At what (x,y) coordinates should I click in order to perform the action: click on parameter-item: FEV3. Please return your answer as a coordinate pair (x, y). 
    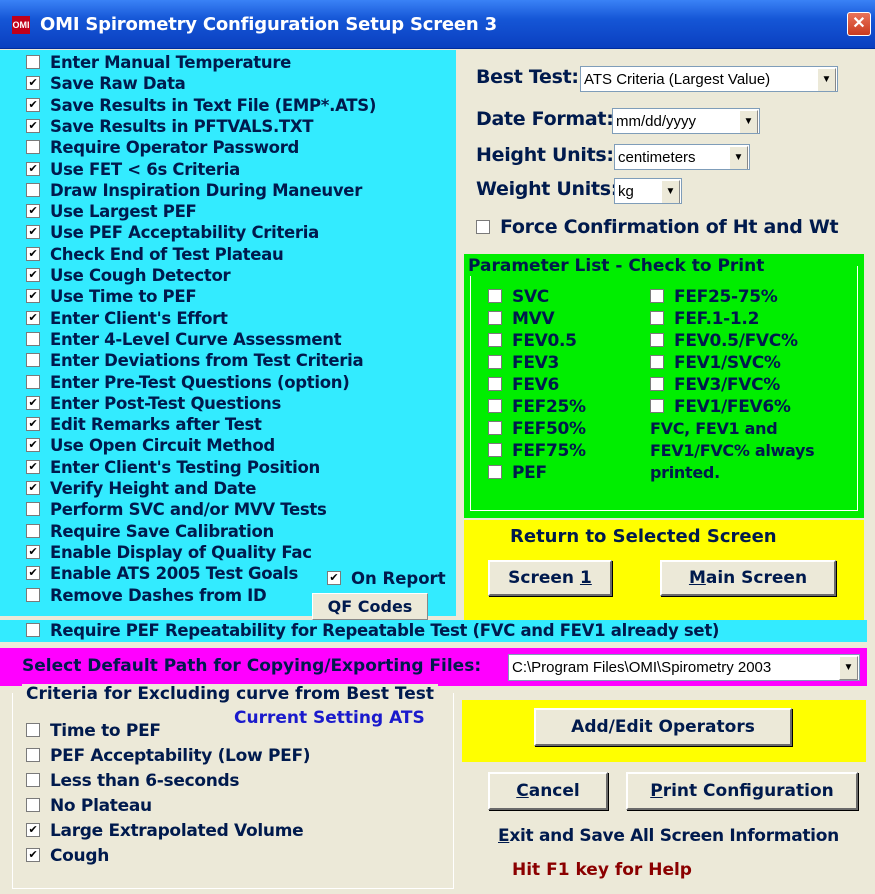
    Looking at the image, I should click on (523, 363).